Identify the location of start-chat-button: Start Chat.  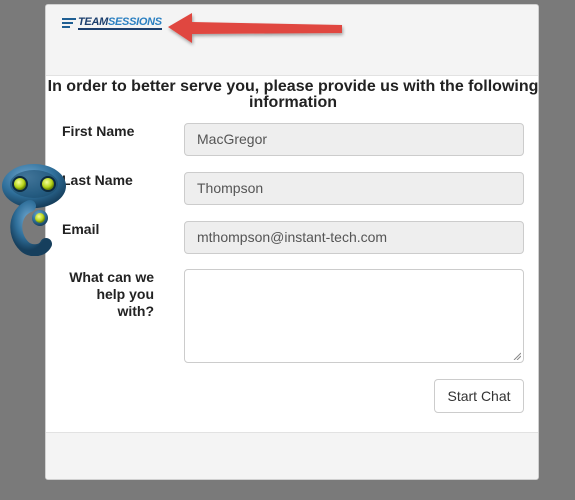
(479, 396).